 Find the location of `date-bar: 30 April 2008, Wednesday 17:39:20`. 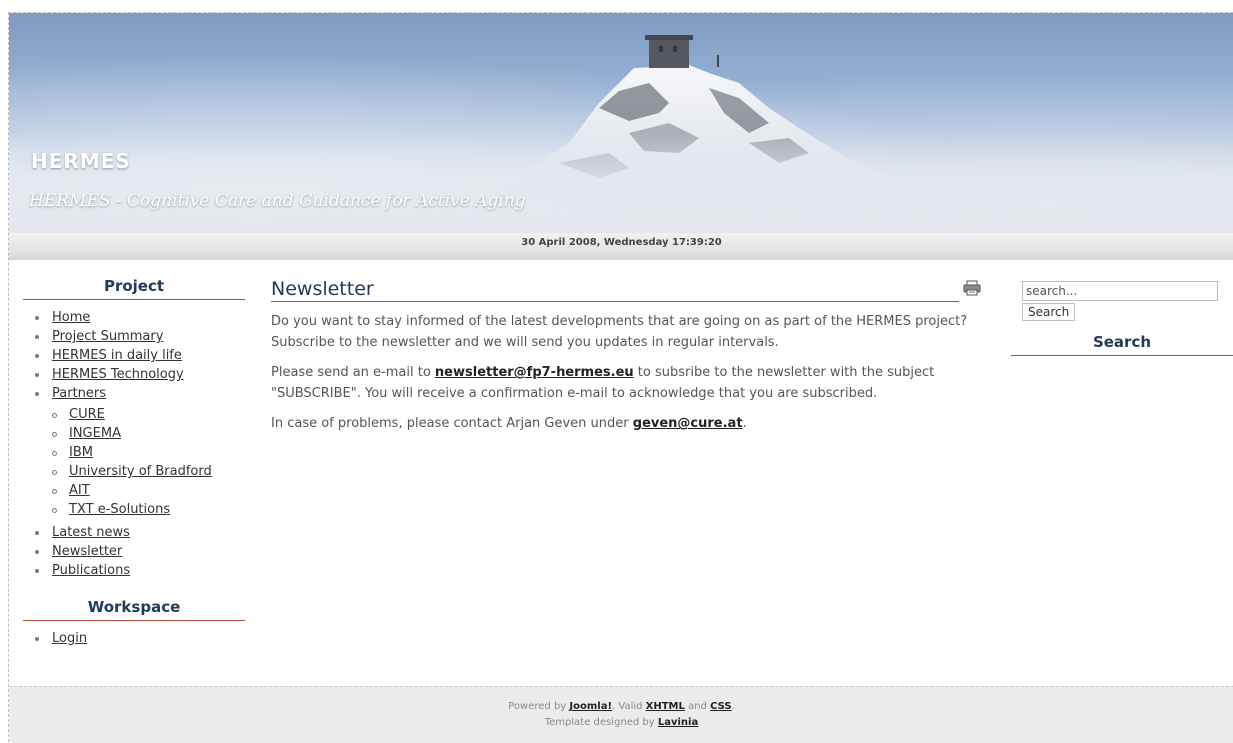

date-bar: 30 April 2008, Wednesday 17:39:20 is located at coordinates (621, 246).